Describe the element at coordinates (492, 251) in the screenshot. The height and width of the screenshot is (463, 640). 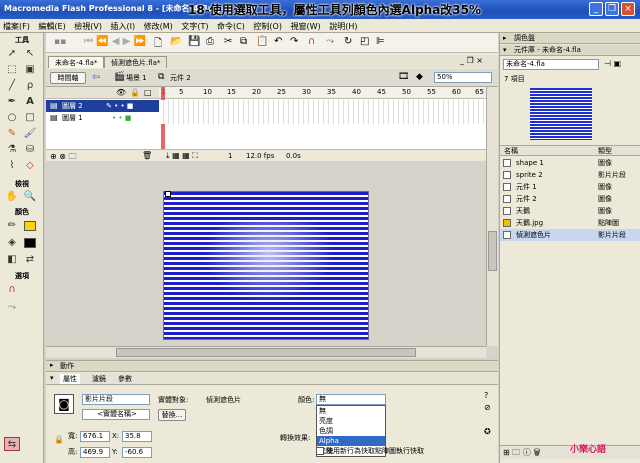
I see `scroll-thumb` at that location.